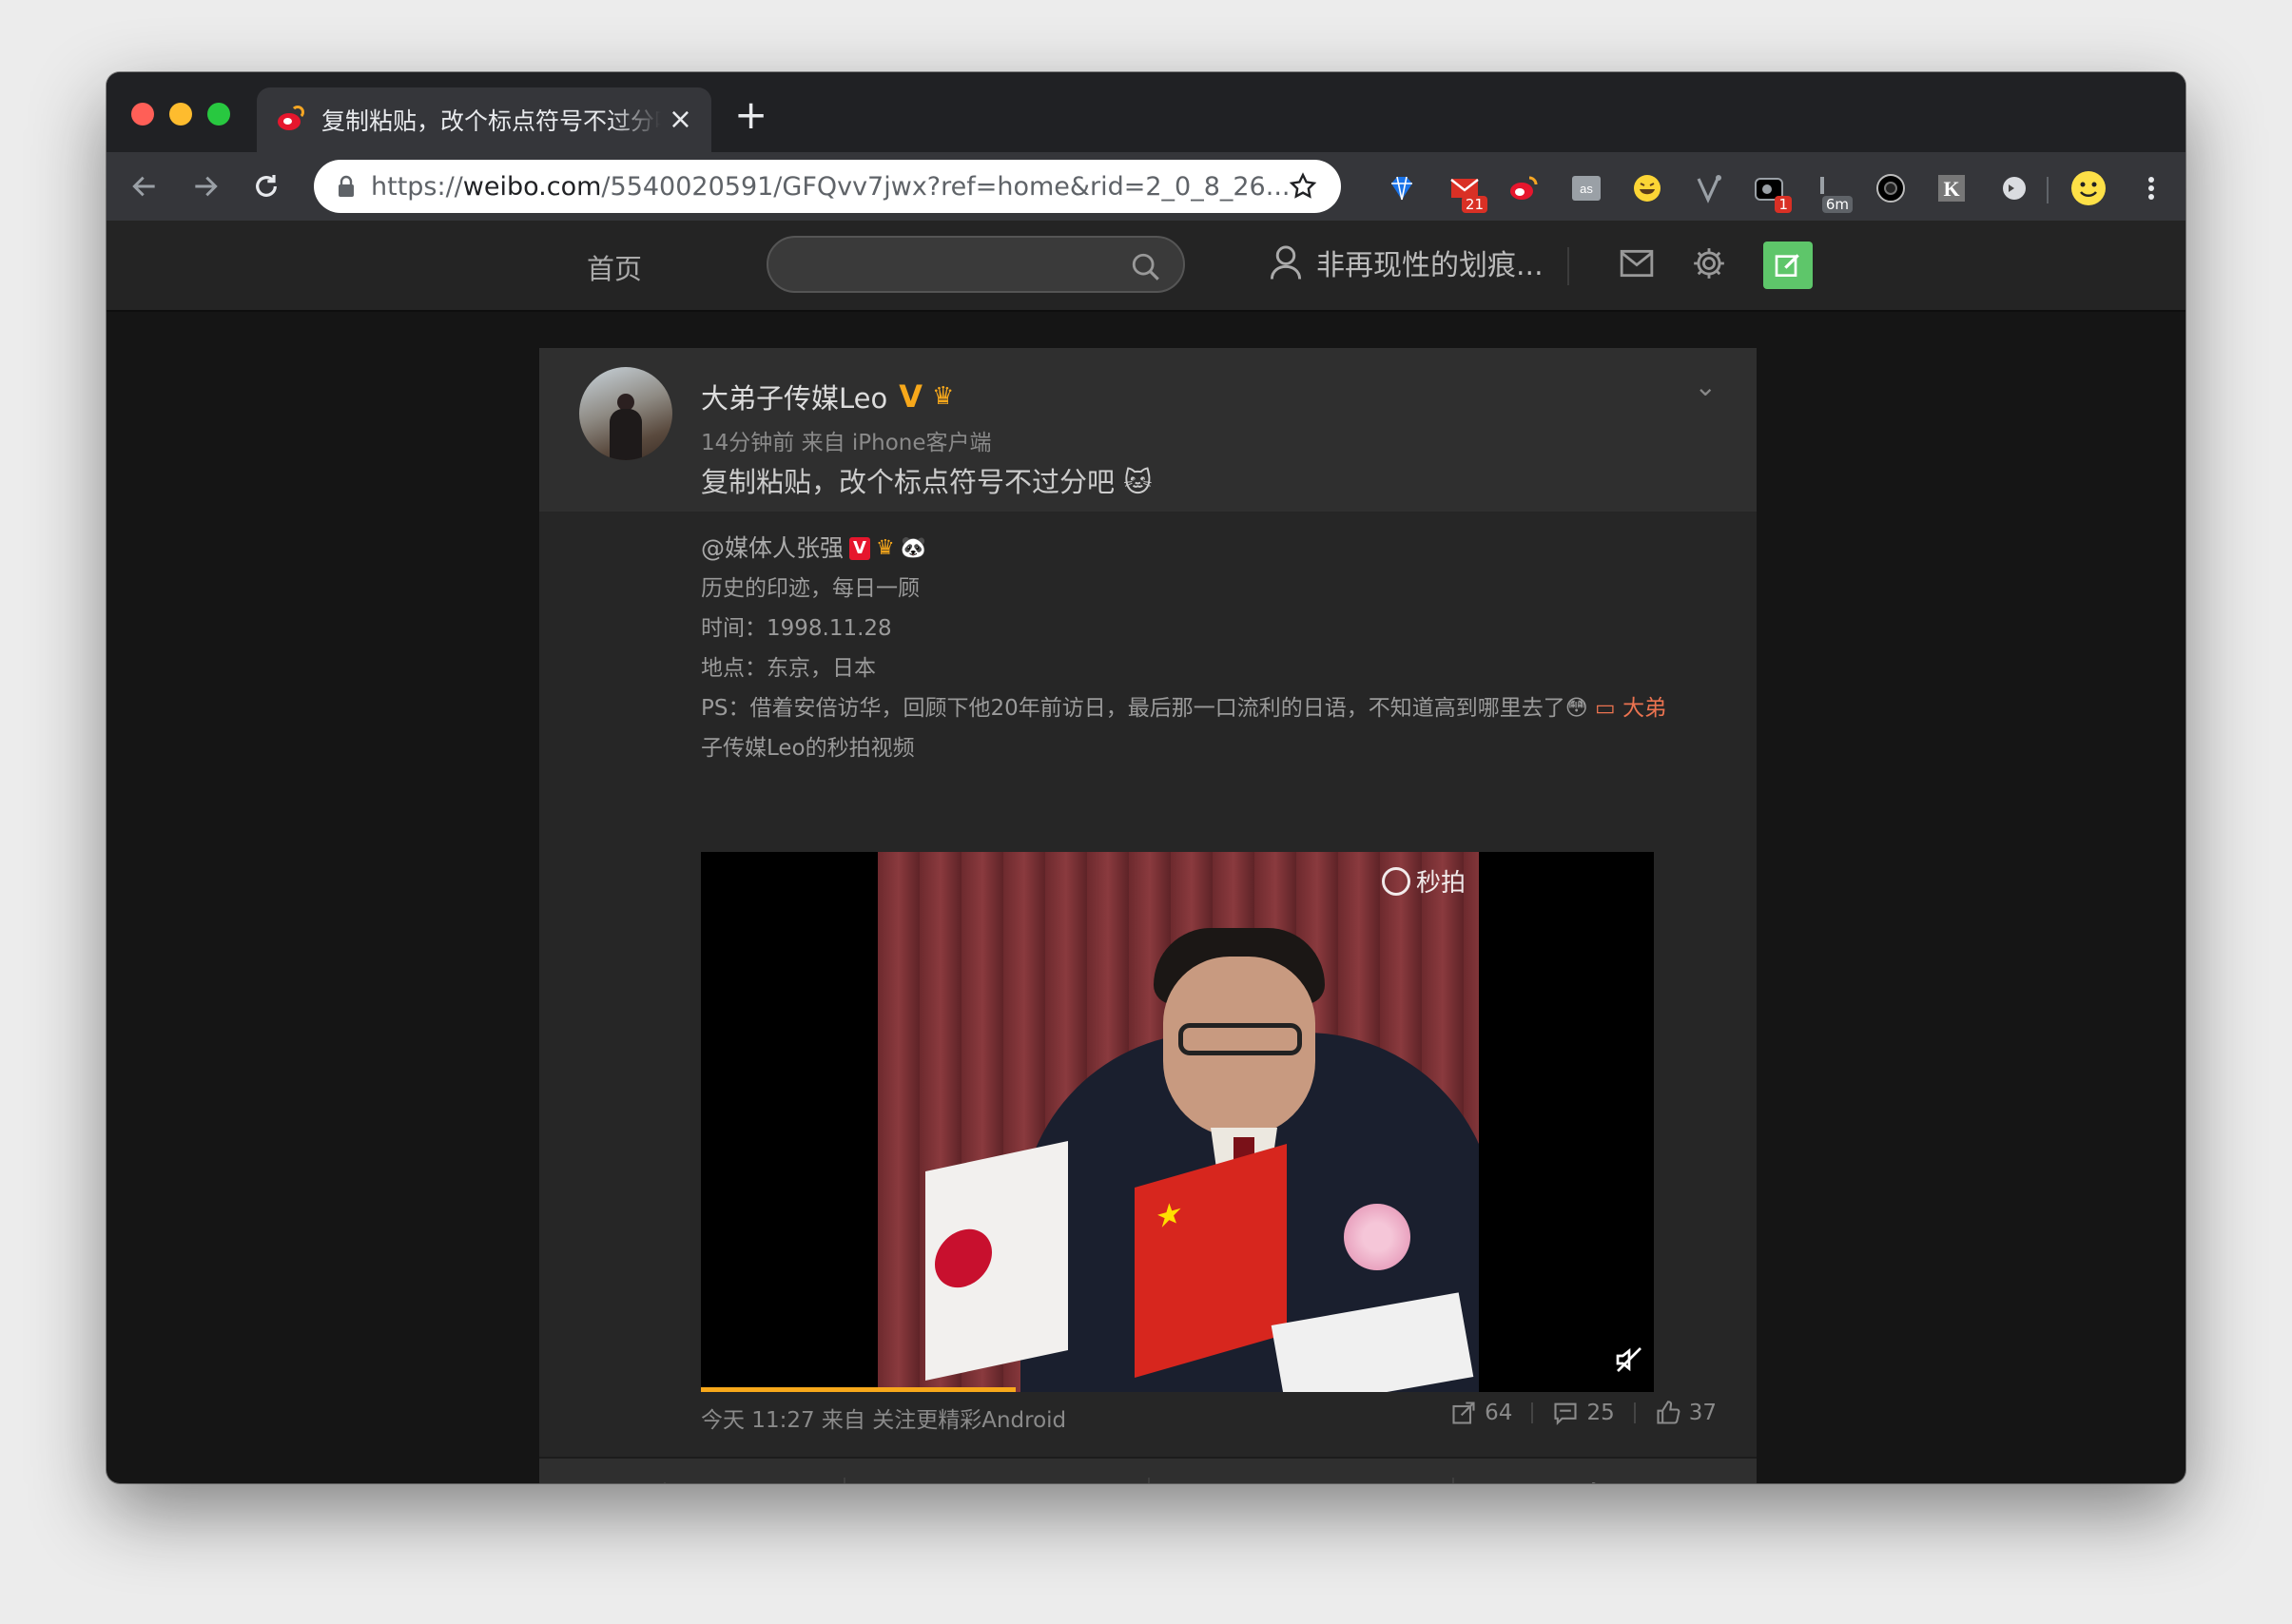 This screenshot has height=1624, width=2292. I want to click on arrow-left-icon, so click(143, 186).